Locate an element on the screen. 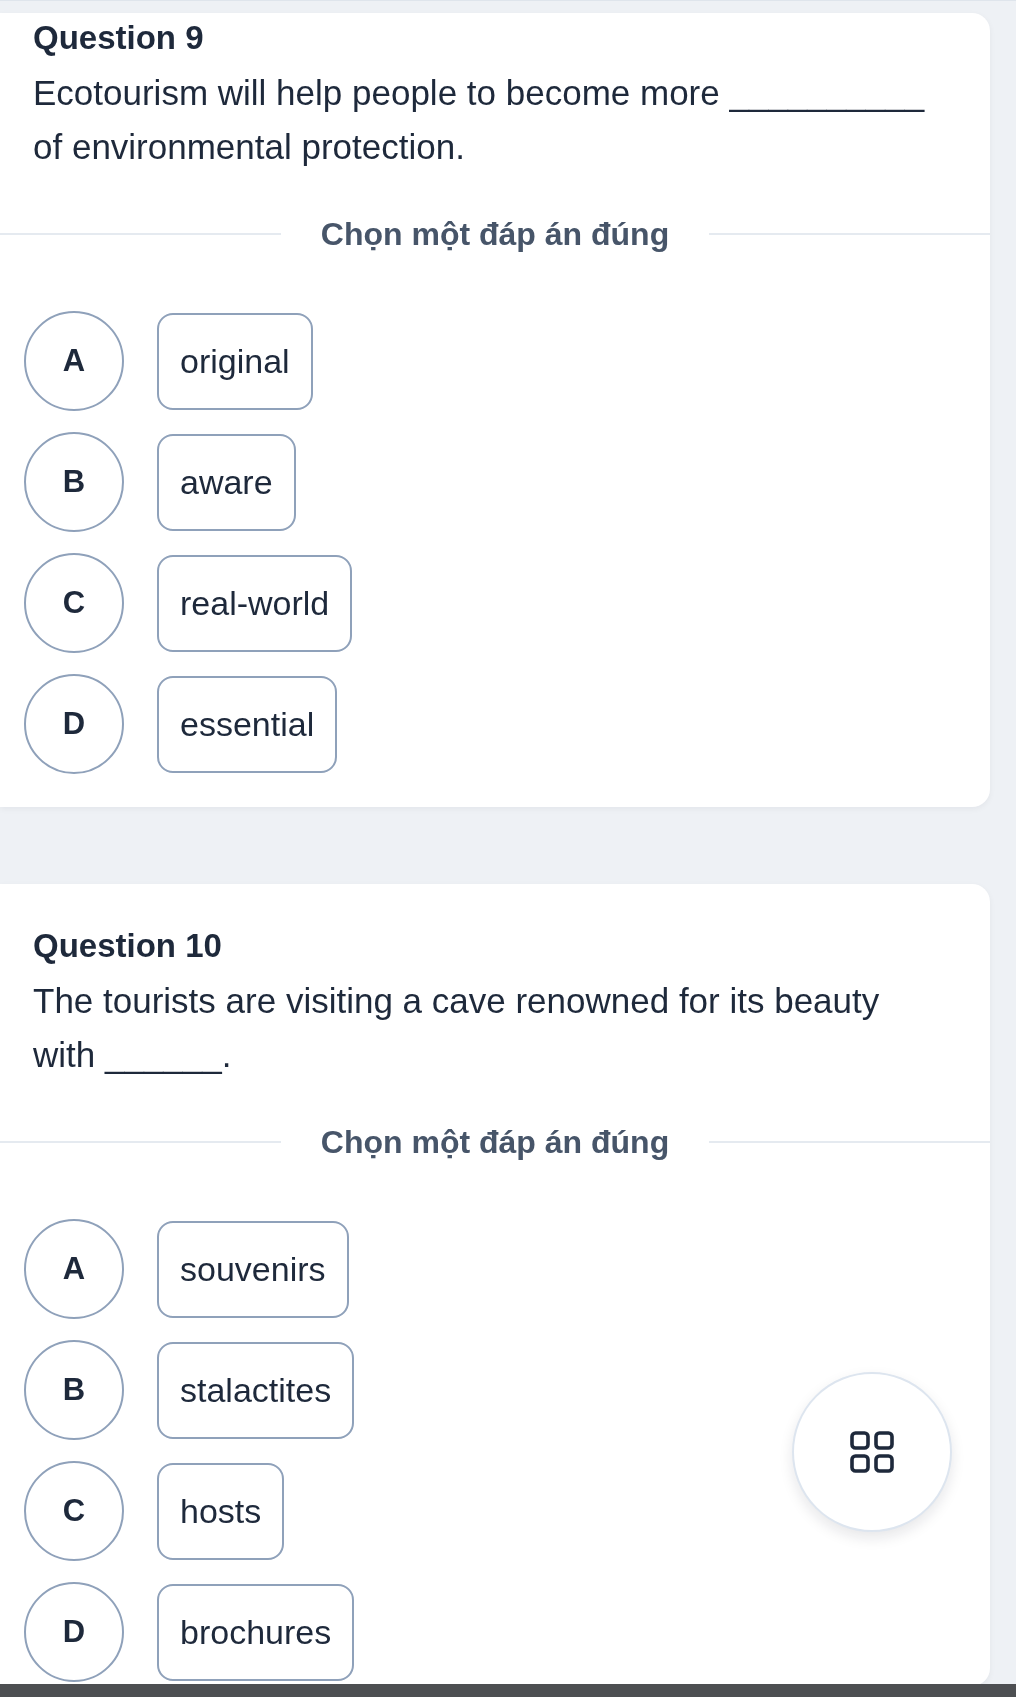 This screenshot has width=1016, height=1697. question-text: Ecotourism will help people to become more __________ of environmental protection. is located at coordinates (479, 120).